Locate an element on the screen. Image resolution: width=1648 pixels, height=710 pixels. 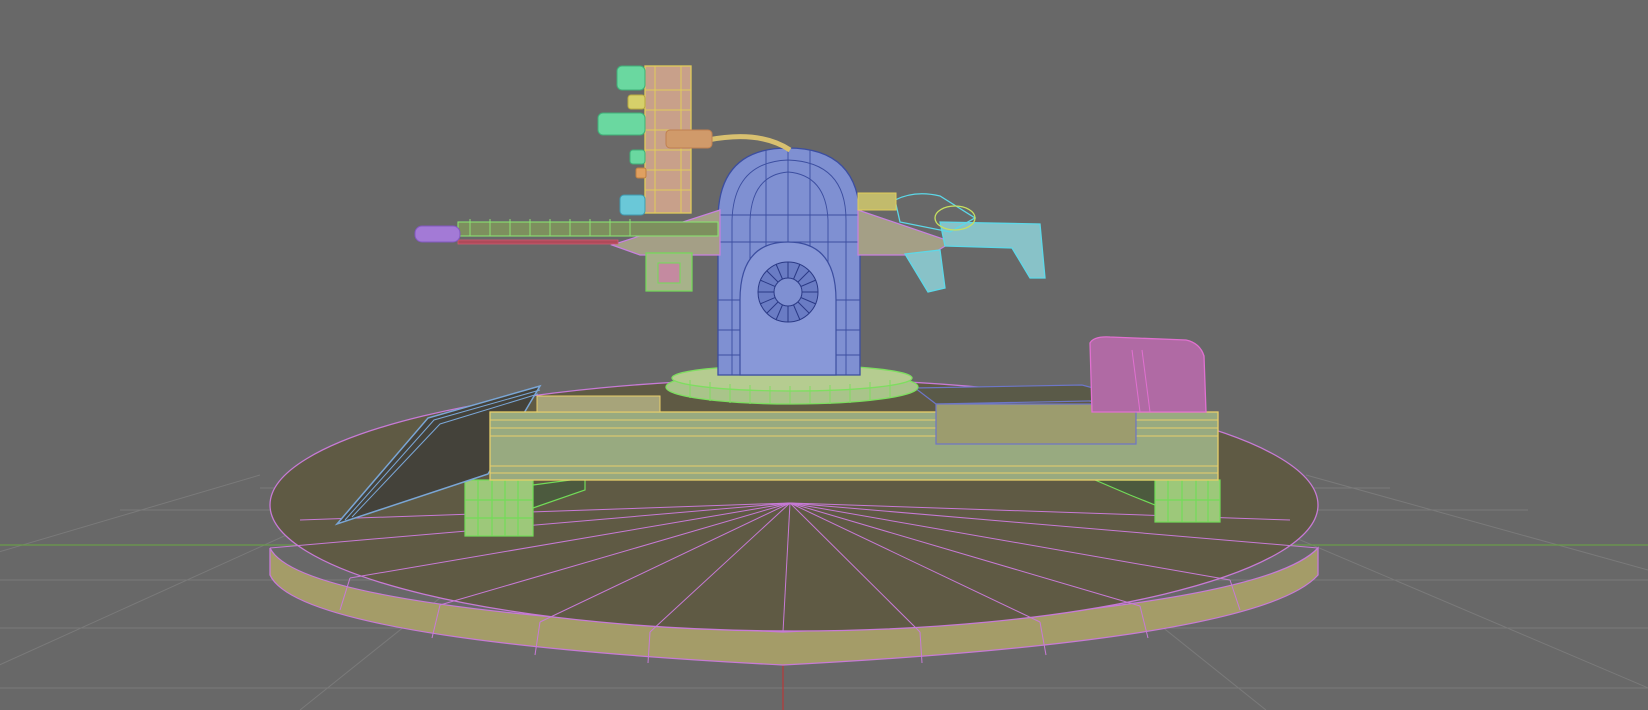
ammo-tower is located at coordinates (668, 178).